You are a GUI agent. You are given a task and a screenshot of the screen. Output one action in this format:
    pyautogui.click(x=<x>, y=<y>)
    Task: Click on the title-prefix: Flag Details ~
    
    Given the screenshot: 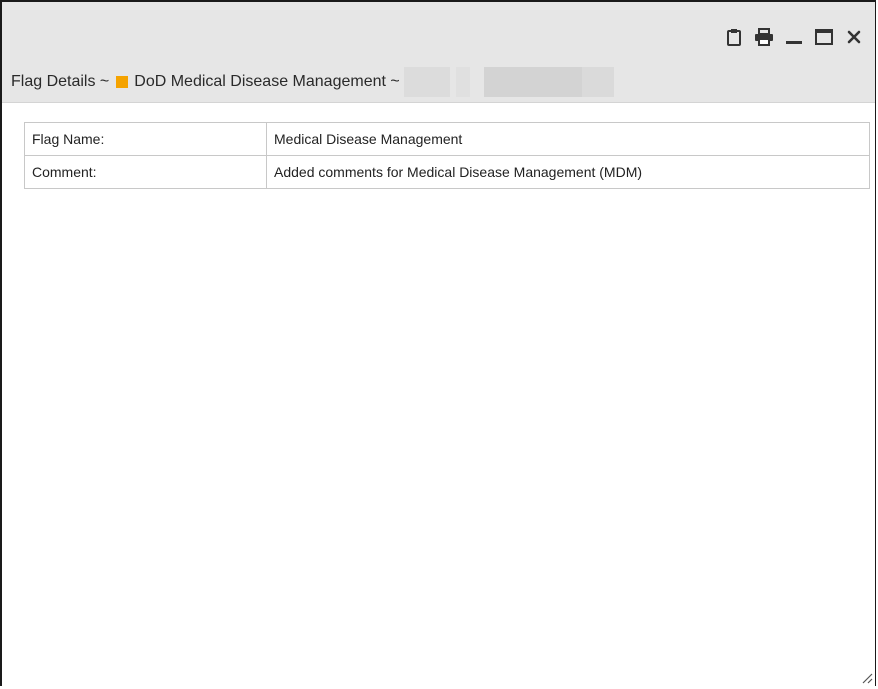 What is the action you would take?
    pyautogui.click(x=60, y=81)
    